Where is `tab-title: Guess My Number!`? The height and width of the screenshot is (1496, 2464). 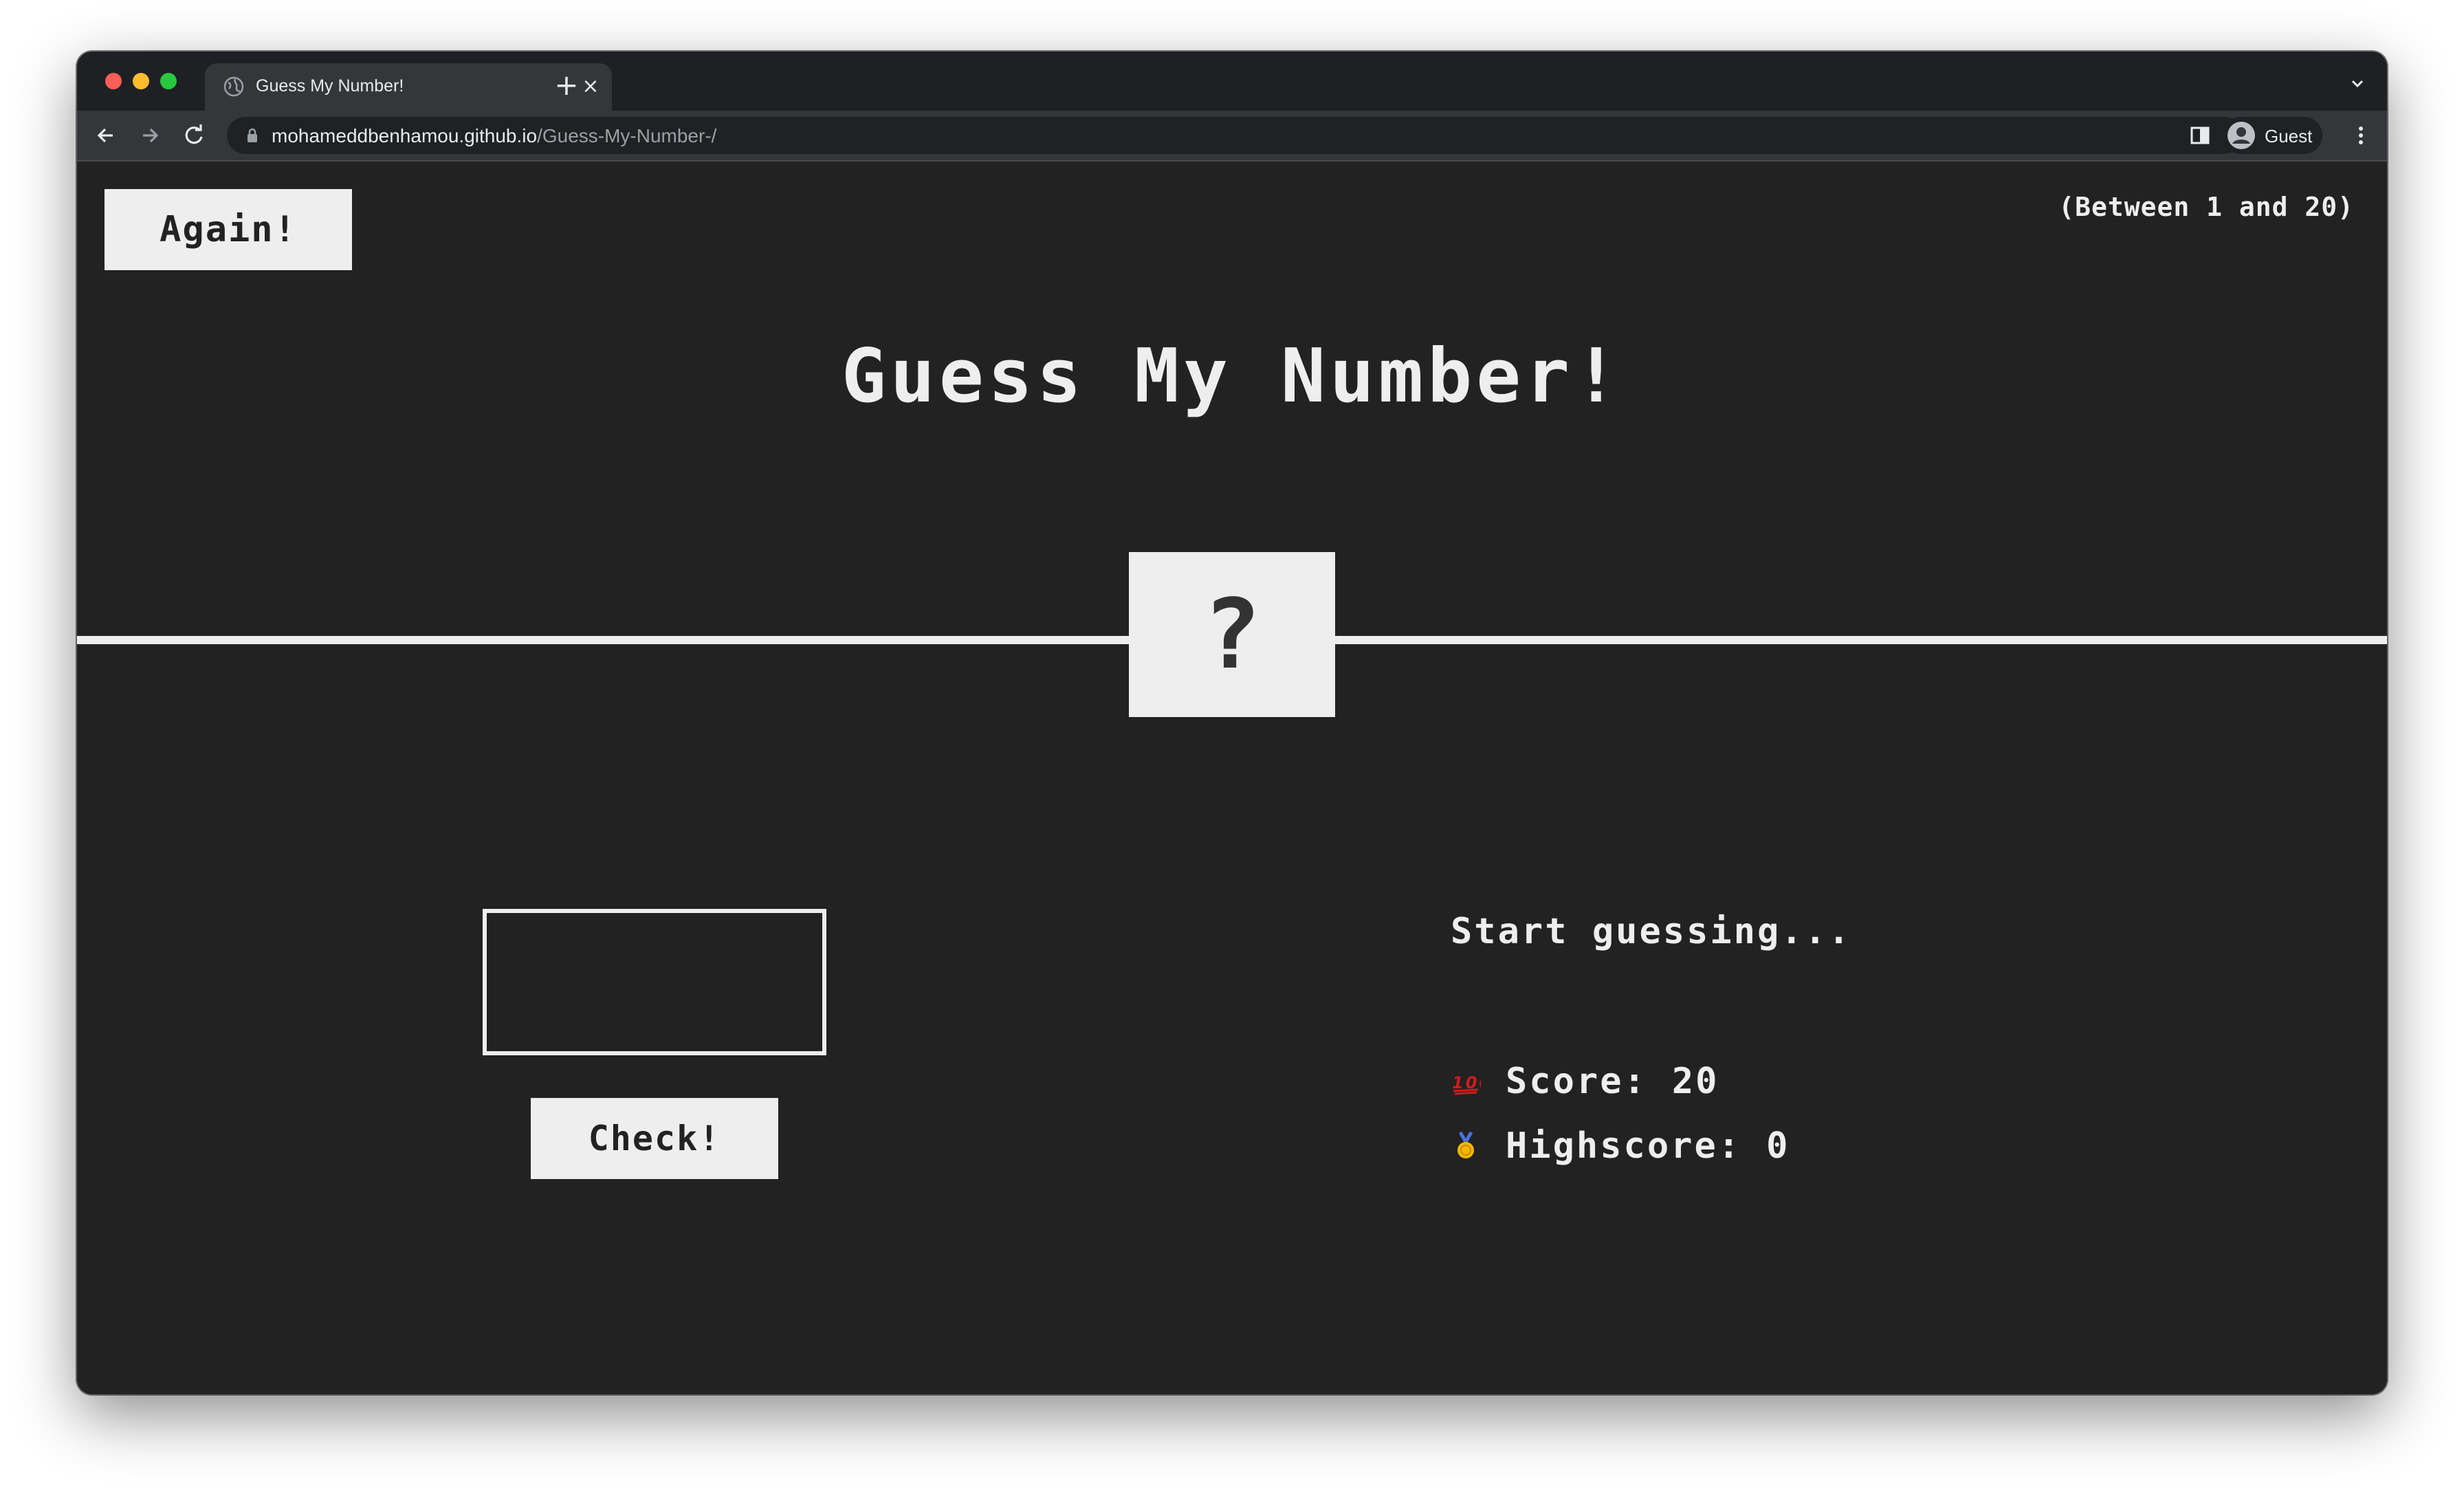
tab-title: Guess My Number! is located at coordinates (330, 86).